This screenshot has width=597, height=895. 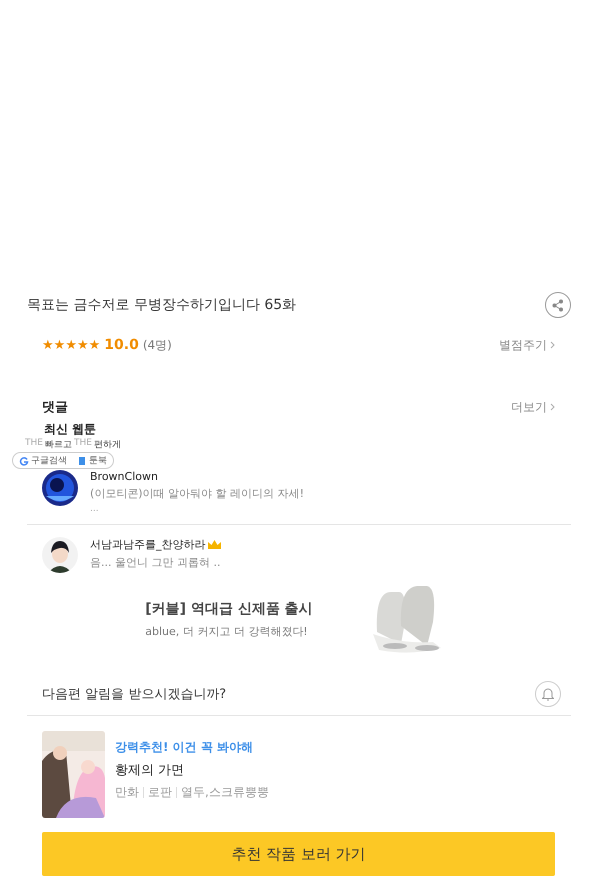 I want to click on recommend-button: 추천 작품 보러 가기, so click(x=298, y=854).